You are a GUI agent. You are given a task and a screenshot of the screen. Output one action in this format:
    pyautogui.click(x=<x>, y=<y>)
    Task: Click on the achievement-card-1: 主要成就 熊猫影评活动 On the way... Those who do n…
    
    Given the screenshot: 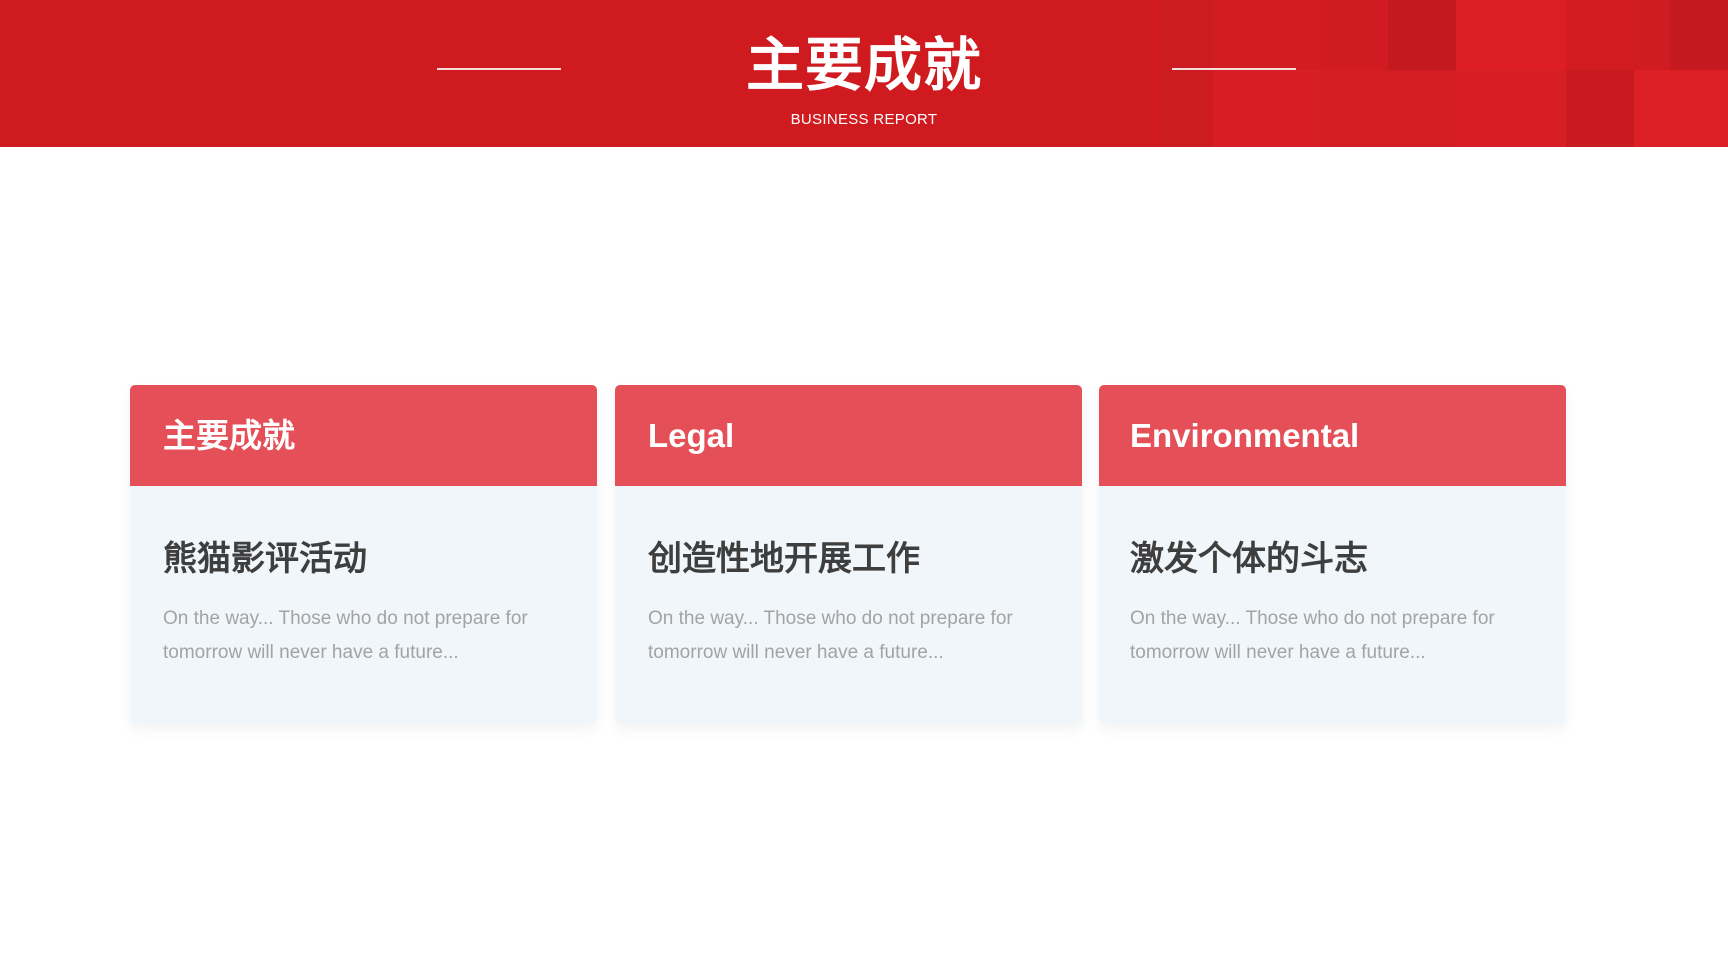 What is the action you would take?
    pyautogui.click(x=363, y=554)
    